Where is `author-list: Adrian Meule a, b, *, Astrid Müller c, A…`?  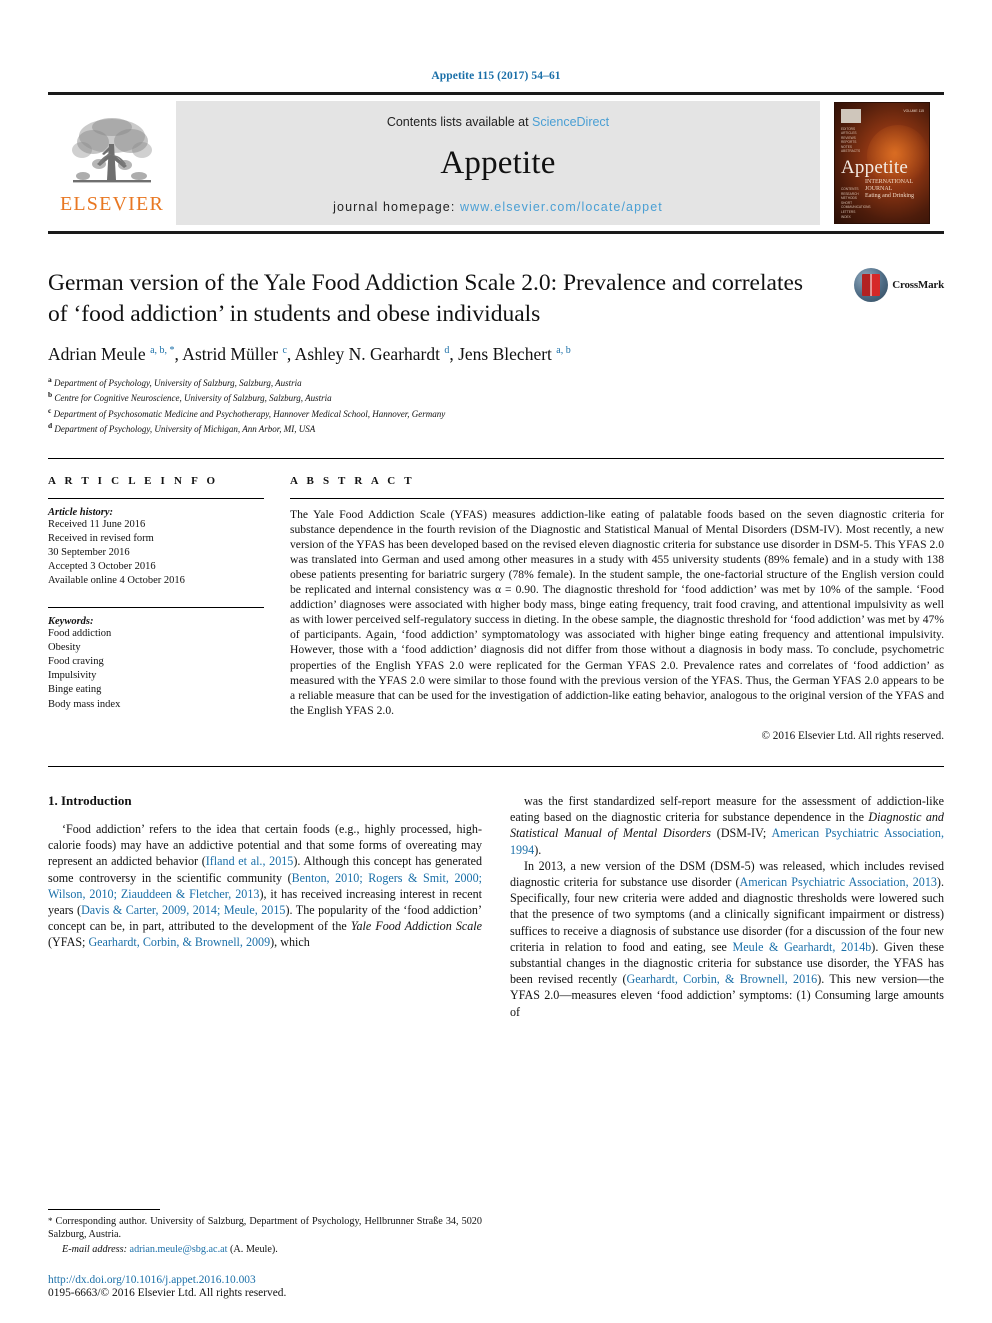
author-list: Adrian Meule a, b, *, Astrid Müller c, A… is located at coordinates (309, 354).